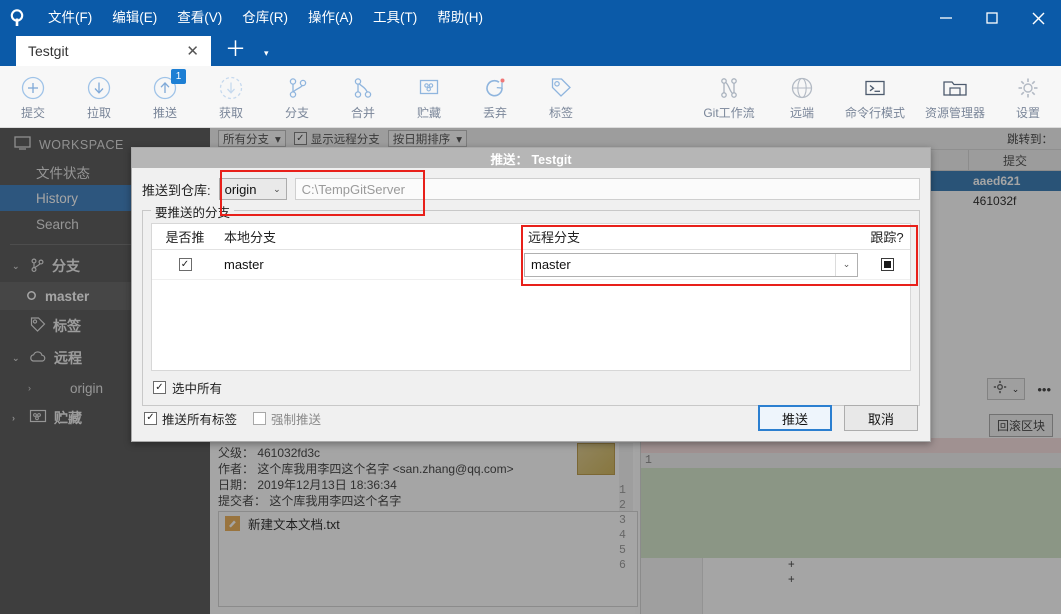 Image resolution: width=1061 pixels, height=614 pixels. I want to click on menu-repository: 仓库(R), so click(265, 18).